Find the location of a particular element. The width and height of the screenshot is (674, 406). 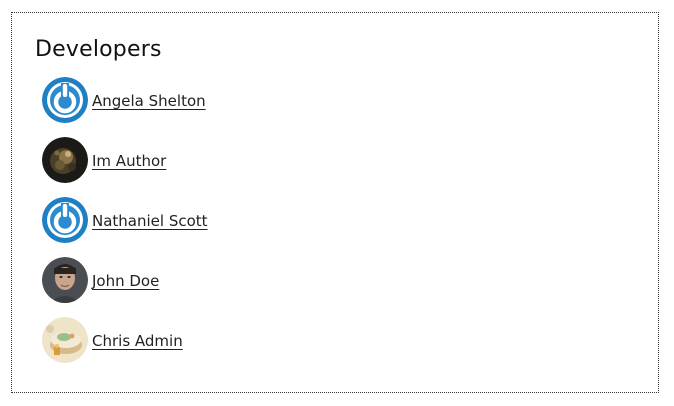

developer-link-im-author: Im Author is located at coordinates (129, 161).